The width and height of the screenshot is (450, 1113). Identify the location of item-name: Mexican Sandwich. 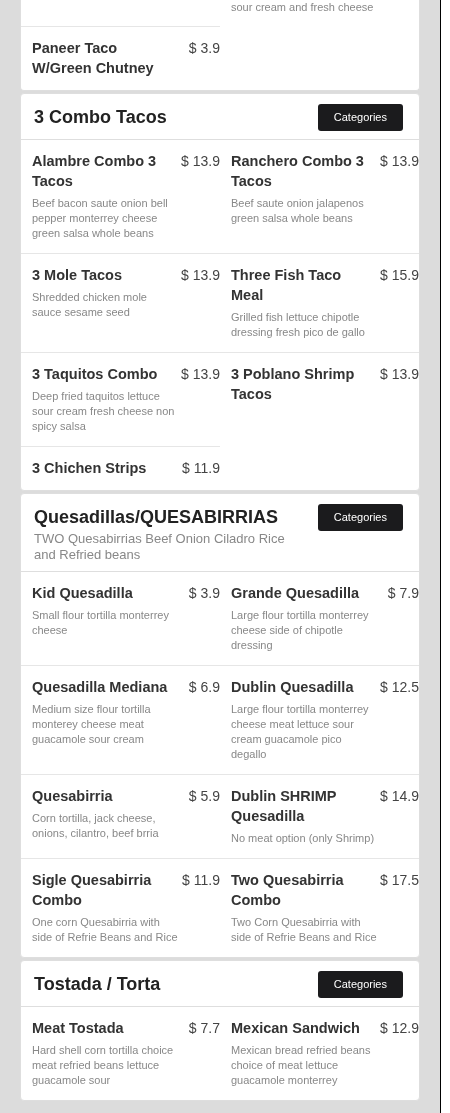
(296, 1028).